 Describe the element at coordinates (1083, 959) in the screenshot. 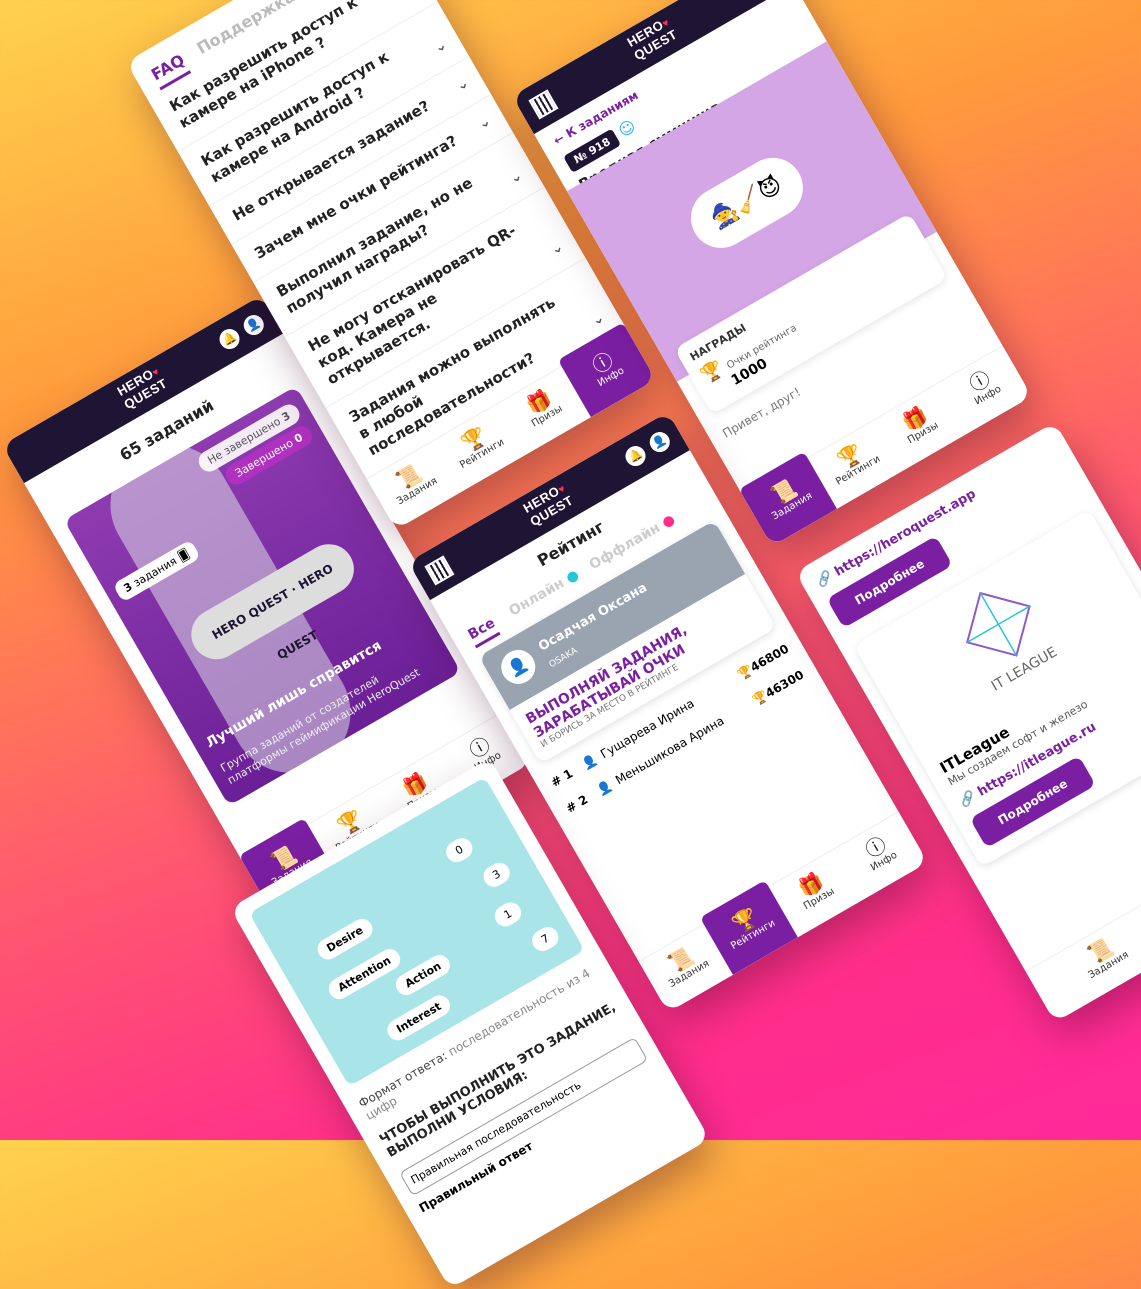

I see `tab-tasks: 📜Задания` at that location.